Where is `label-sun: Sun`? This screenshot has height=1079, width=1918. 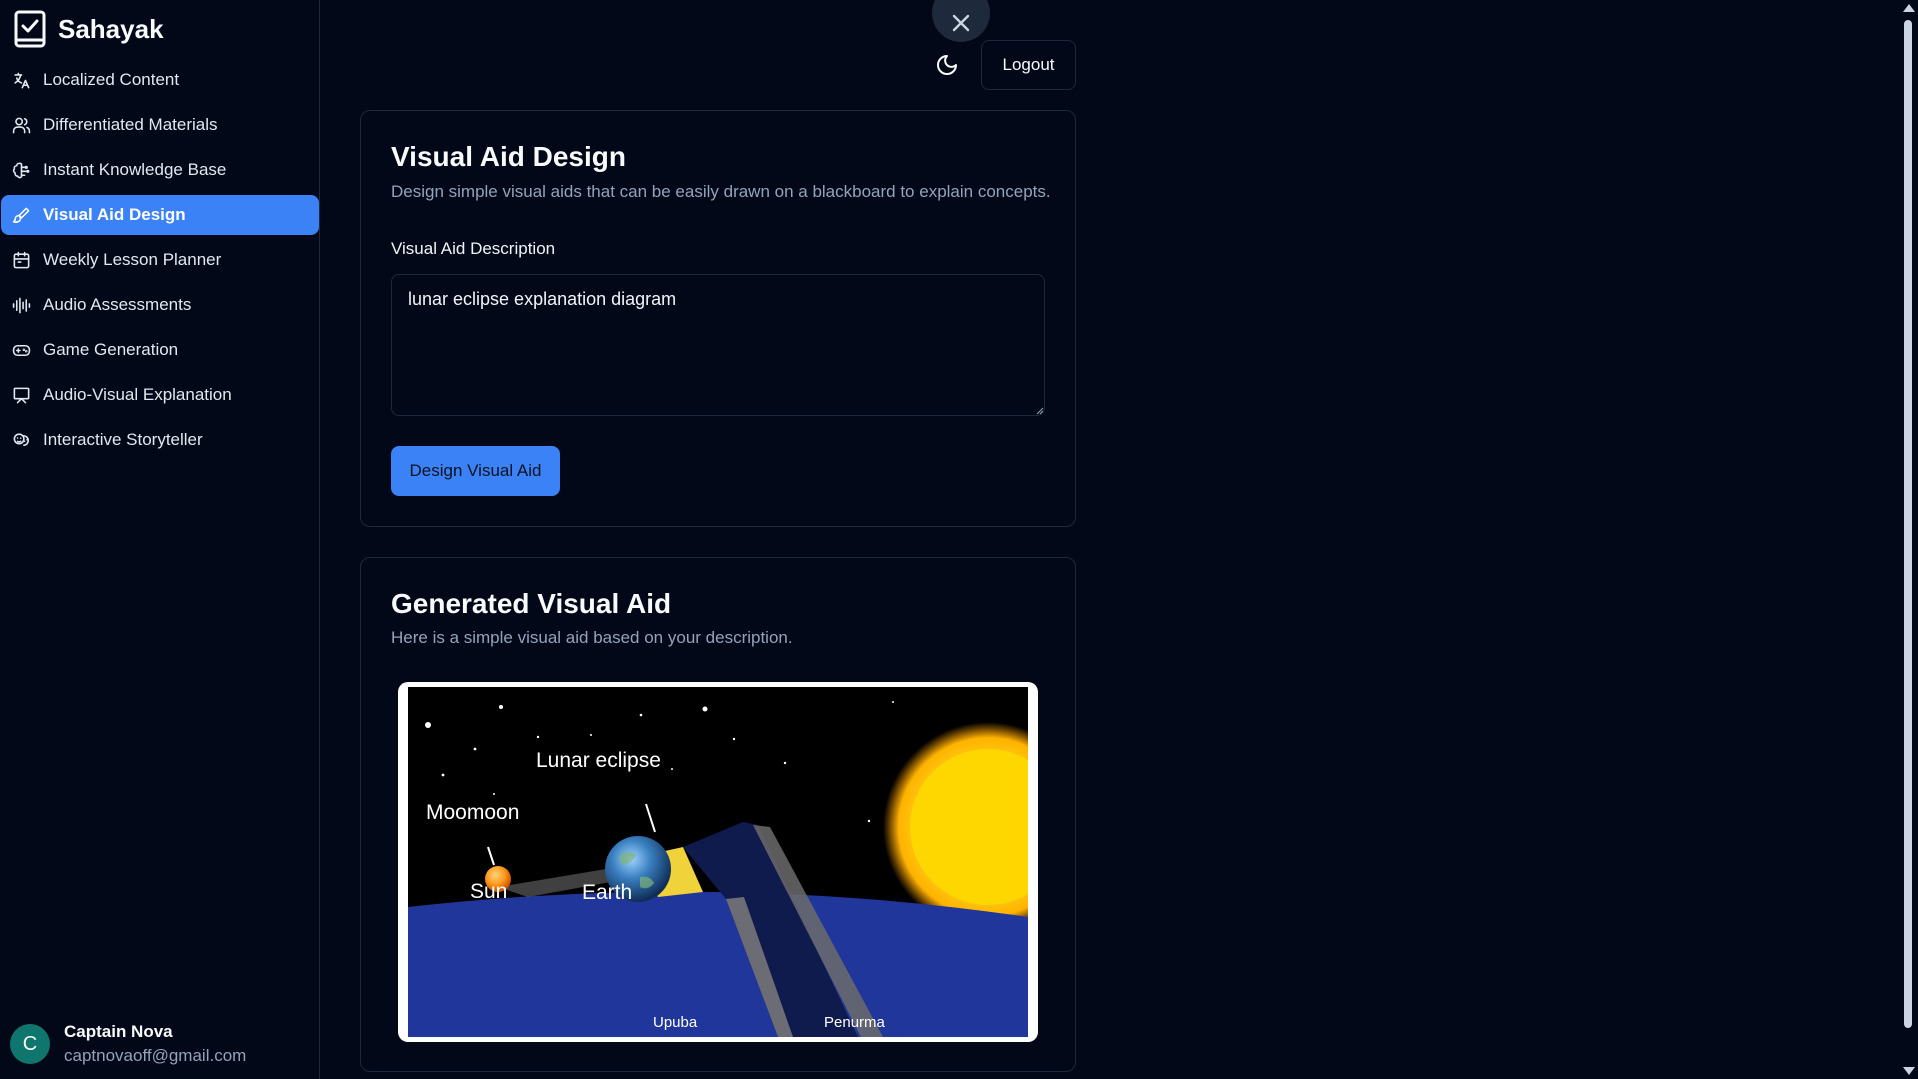
label-sun: Sun is located at coordinates (488, 891).